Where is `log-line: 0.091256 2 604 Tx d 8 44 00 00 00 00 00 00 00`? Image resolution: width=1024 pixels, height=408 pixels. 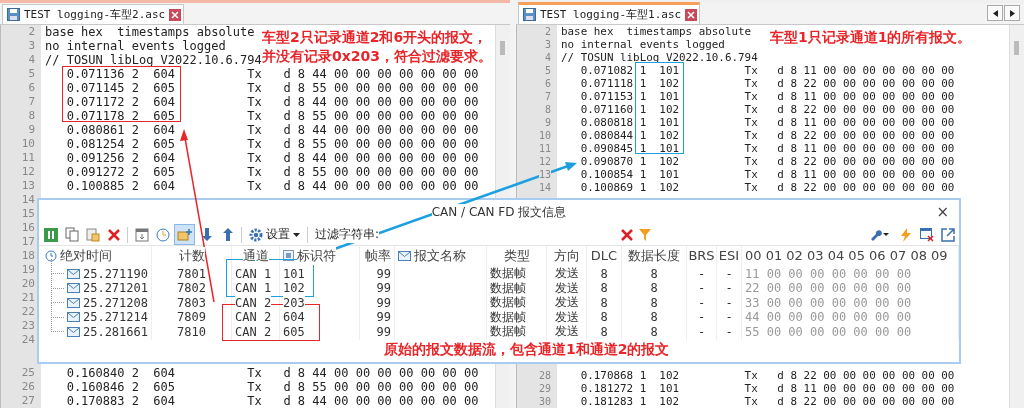
log-line: 0.091256 2 604 Tx d 8 44 00 00 00 00 00 00 00 is located at coordinates (272, 158).